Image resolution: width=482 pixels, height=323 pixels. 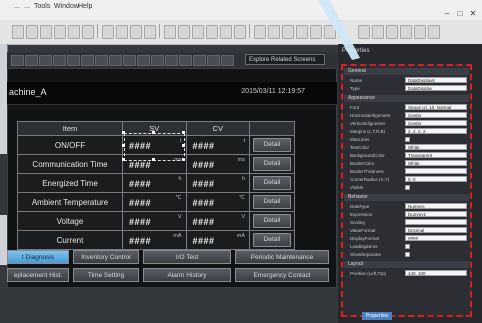 What do you see at coordinates (282, 257) in the screenshot?
I see `nav-periodic-maintenance-button: Periodic Maintenance` at bounding box center [282, 257].